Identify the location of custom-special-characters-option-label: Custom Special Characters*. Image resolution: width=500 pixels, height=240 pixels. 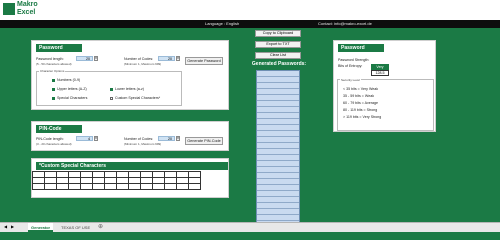
(138, 98).